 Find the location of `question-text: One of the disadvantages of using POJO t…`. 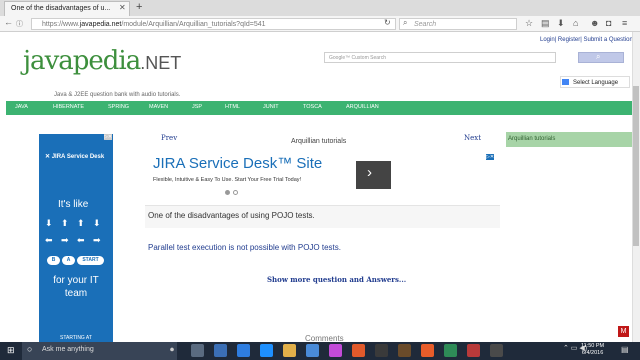

question-text: One of the disadvantages of using POJO t… is located at coordinates (231, 215).